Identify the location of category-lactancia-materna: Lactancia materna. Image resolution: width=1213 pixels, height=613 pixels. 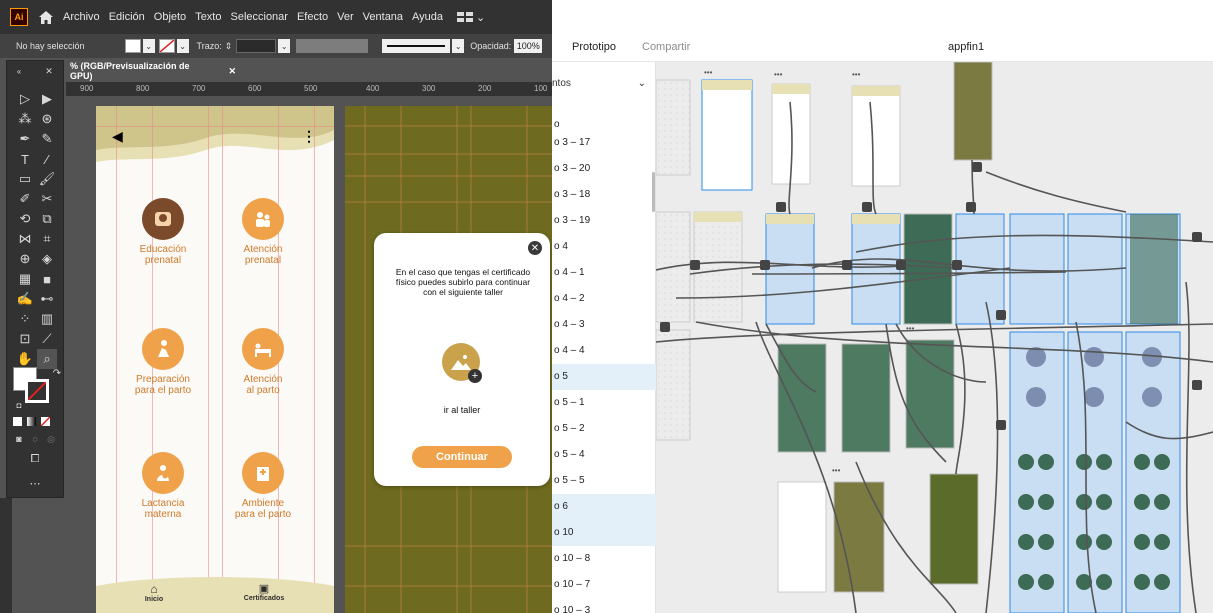
(163, 486).